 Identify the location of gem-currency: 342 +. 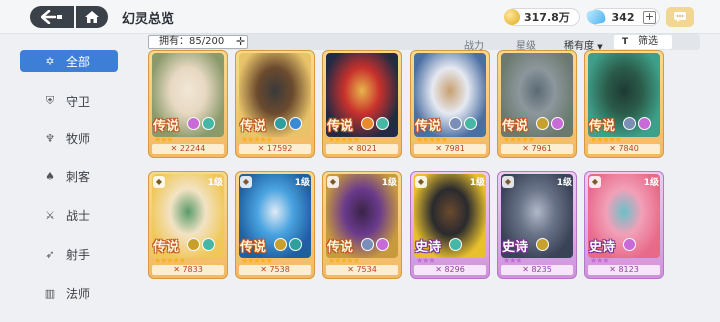
(622, 17).